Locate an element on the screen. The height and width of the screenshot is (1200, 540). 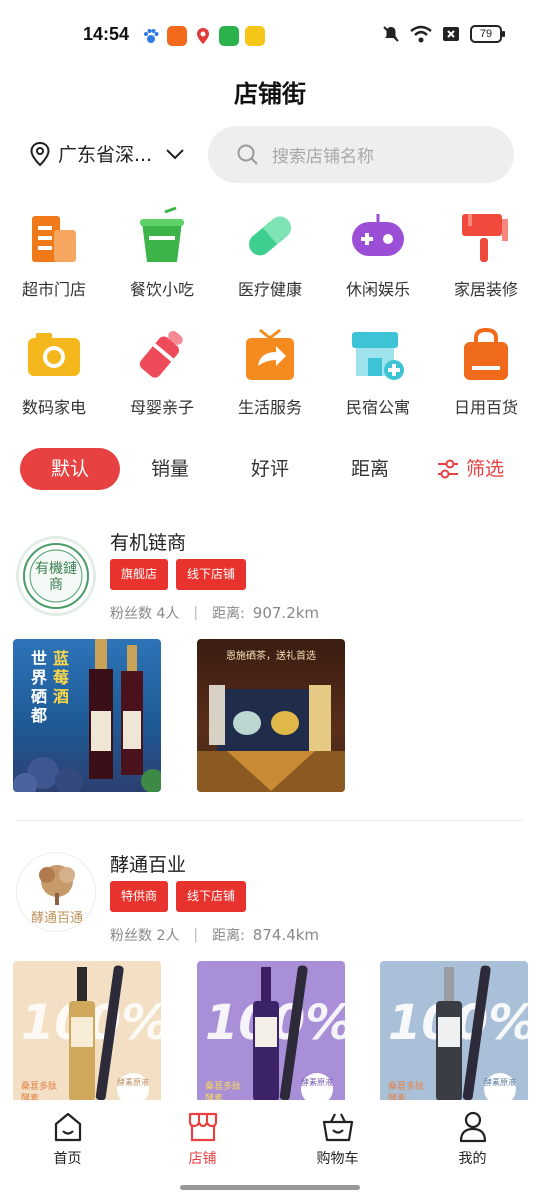
category-label: 休闲娱乐 is located at coordinates (377, 289).